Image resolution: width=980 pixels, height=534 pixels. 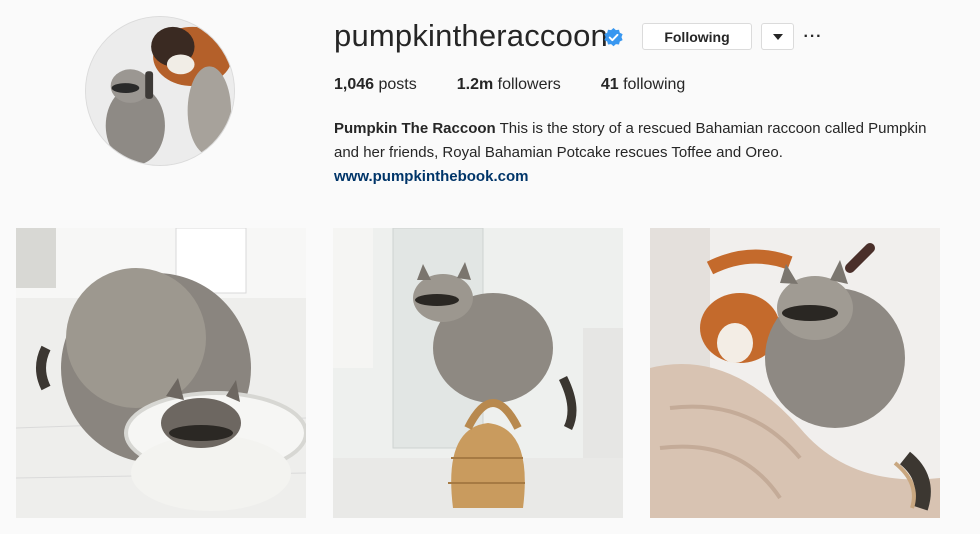 I want to click on posts-count: 1,046, so click(x=354, y=84).